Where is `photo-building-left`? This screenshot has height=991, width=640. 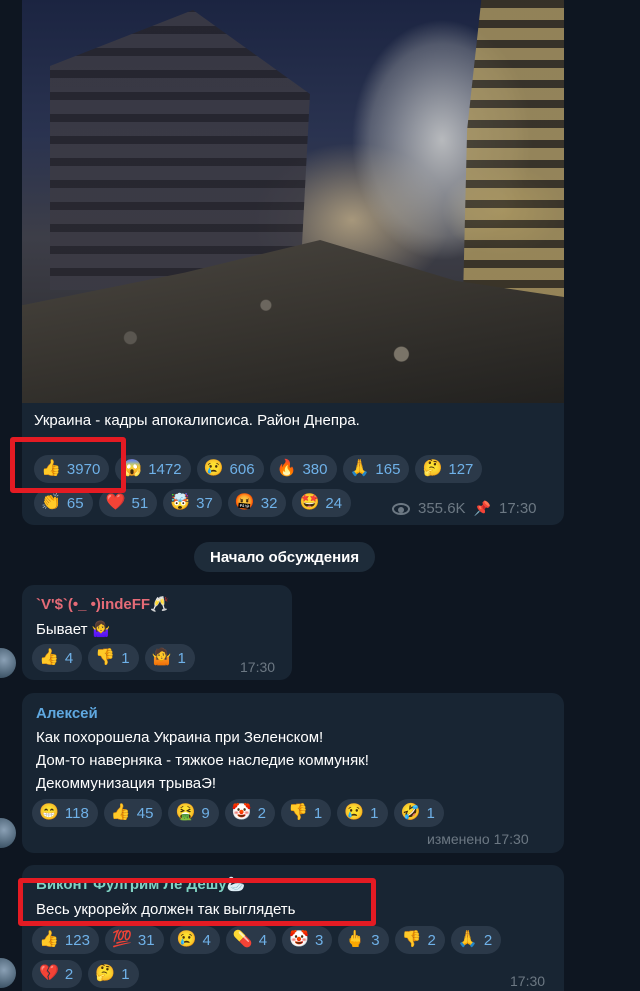 photo-building-left is located at coordinates (180, 150).